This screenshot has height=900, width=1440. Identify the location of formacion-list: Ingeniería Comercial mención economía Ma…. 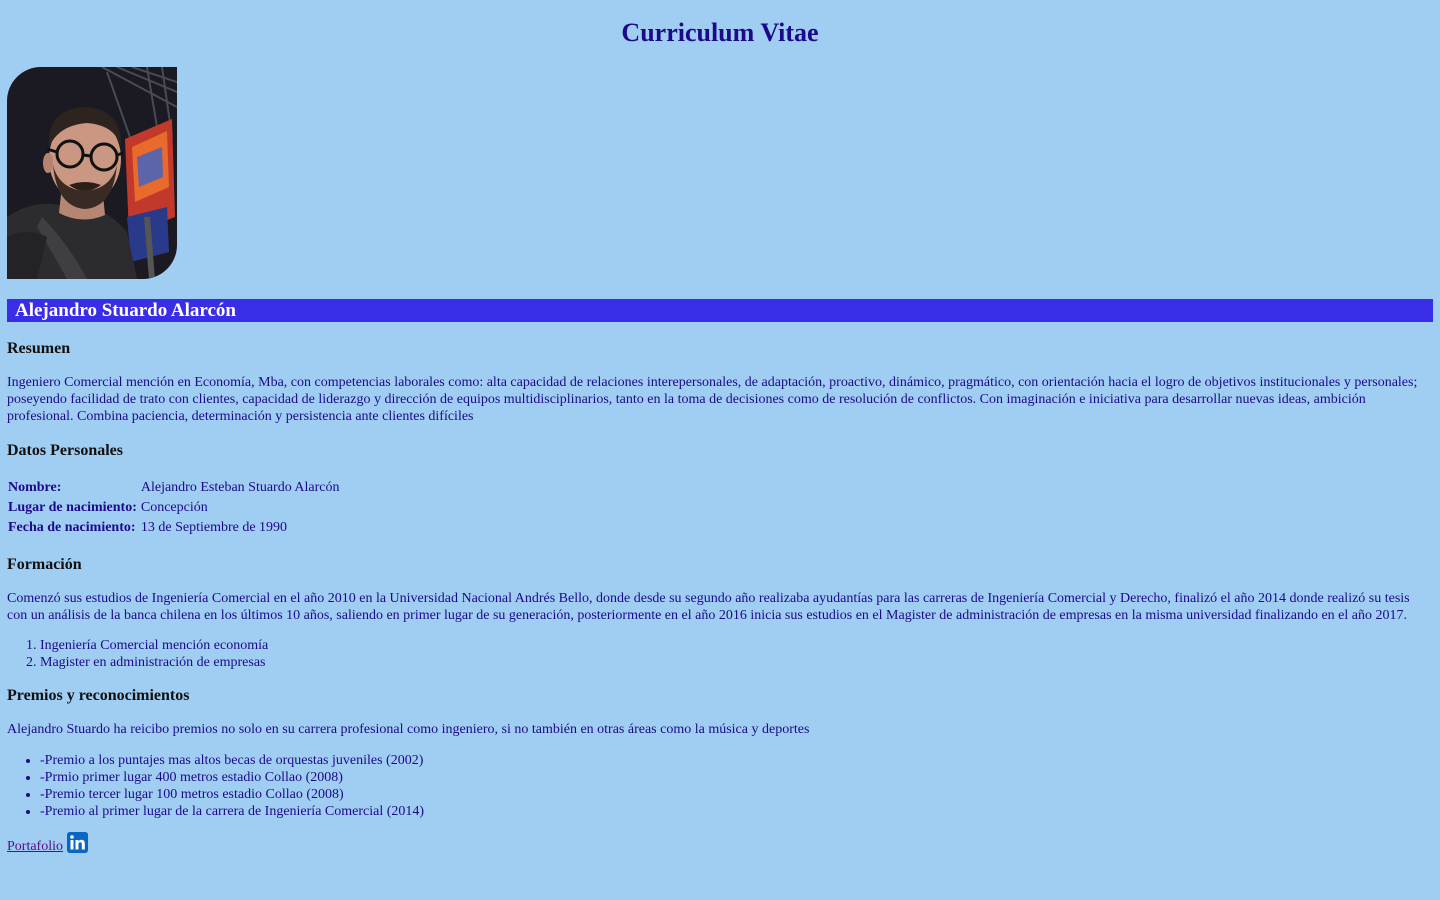
(720, 654).